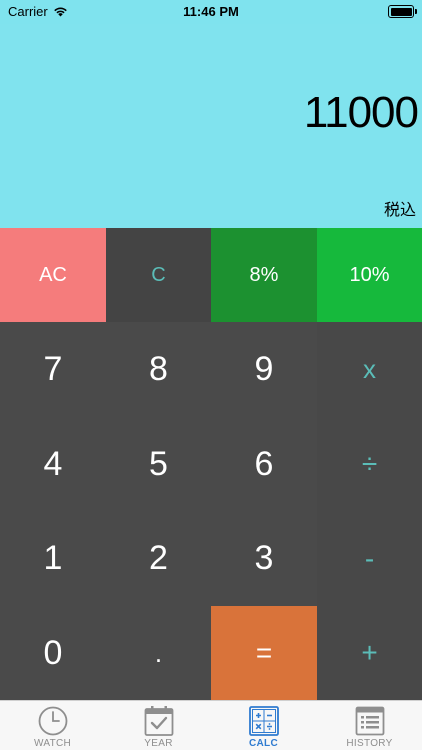 This screenshot has width=422, height=750. What do you see at coordinates (158, 369) in the screenshot?
I see `digit-8-button: 8` at bounding box center [158, 369].